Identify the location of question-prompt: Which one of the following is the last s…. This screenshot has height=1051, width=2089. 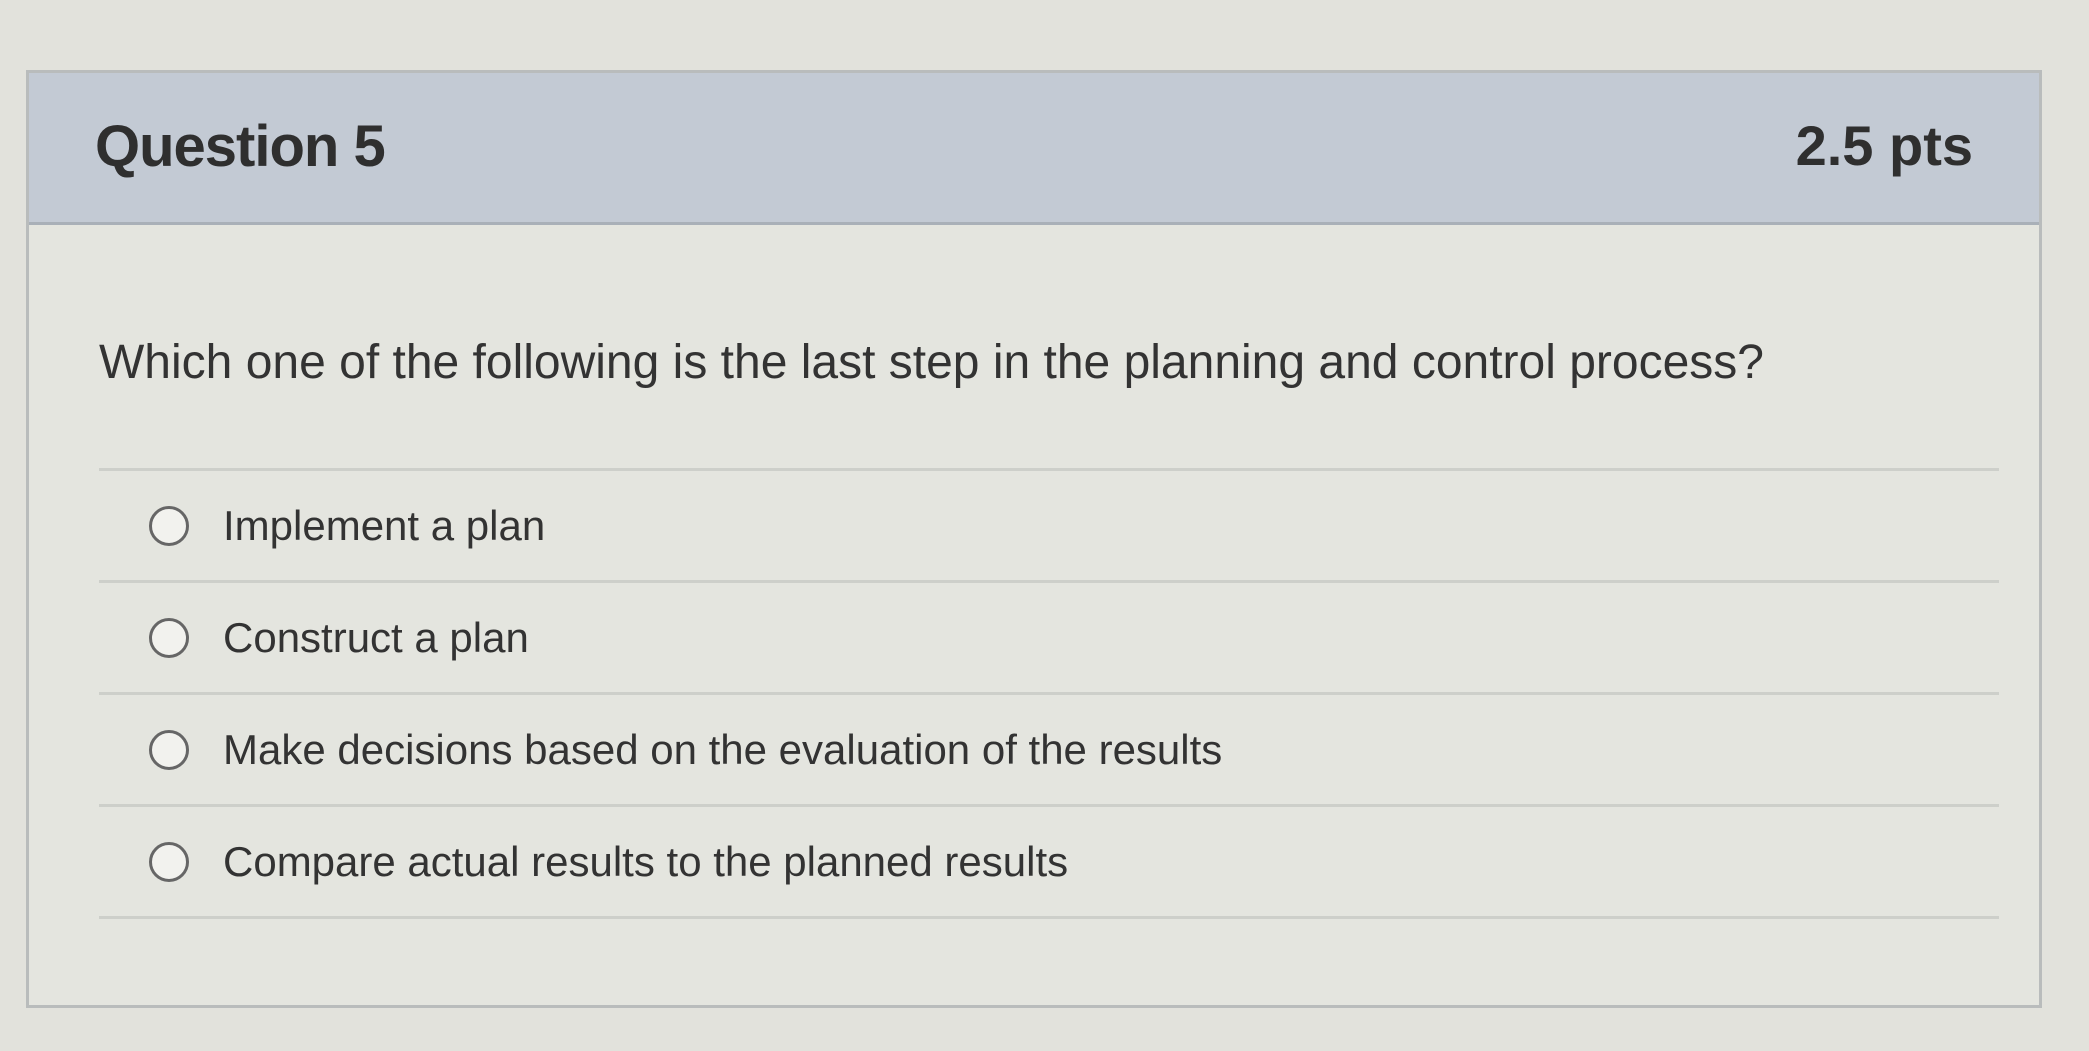
(931, 362).